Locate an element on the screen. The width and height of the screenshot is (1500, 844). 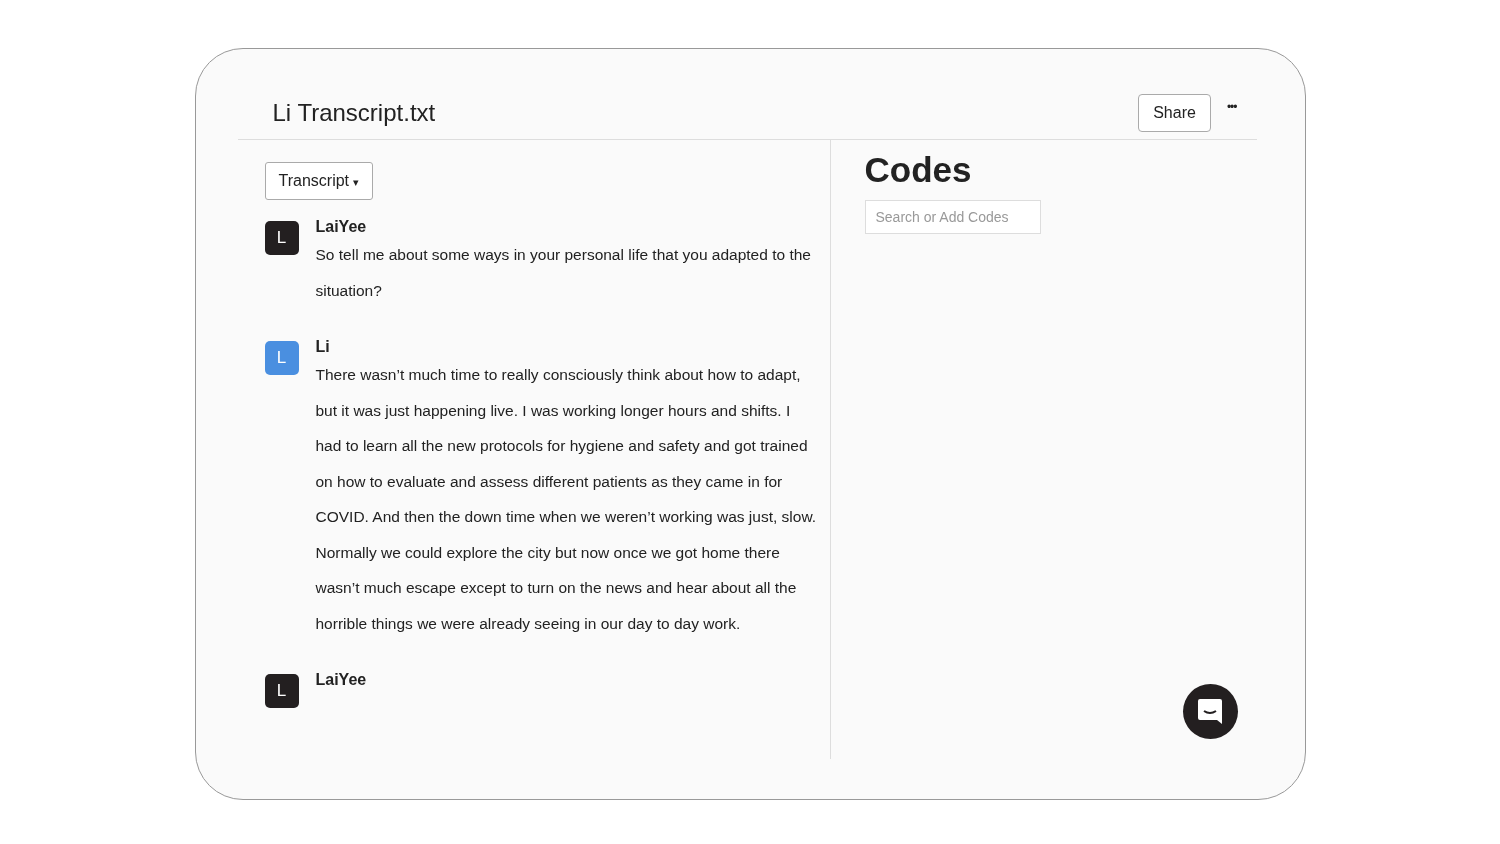
document-title: Li Transcript.txt is located at coordinates (354, 113).